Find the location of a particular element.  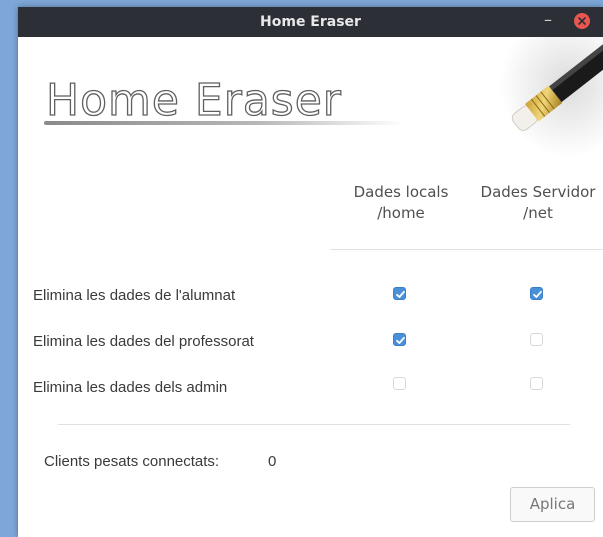

checkbox-alumnat-server is located at coordinates (536, 293).